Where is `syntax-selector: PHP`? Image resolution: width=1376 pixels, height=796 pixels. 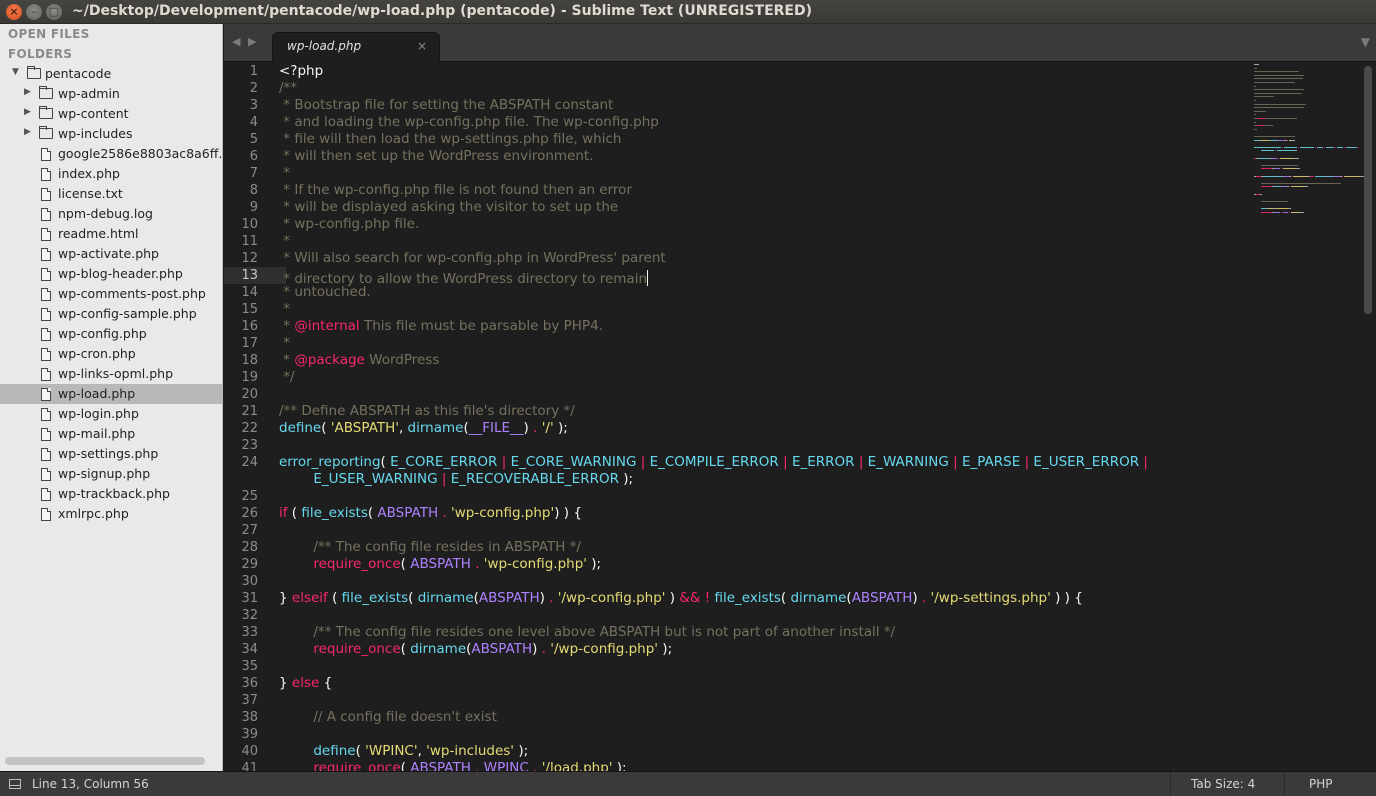 syntax-selector: PHP is located at coordinates (1330, 784).